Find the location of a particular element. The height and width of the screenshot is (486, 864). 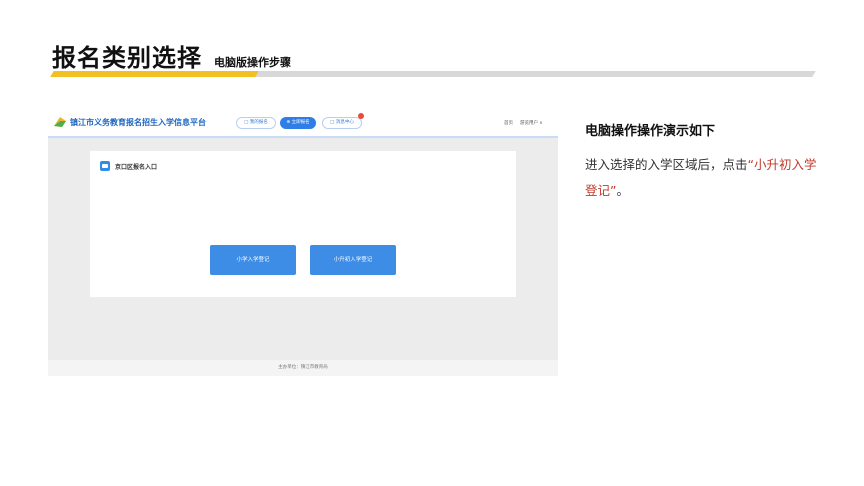

notification-badge is located at coordinates (361, 116).